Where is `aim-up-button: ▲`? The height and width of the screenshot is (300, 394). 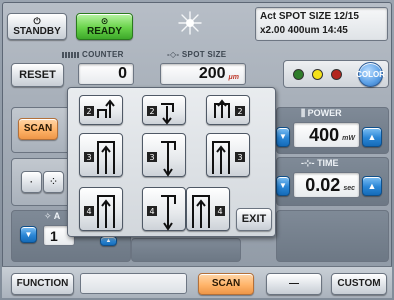
aim-up-button: ▲ is located at coordinates (108, 241).